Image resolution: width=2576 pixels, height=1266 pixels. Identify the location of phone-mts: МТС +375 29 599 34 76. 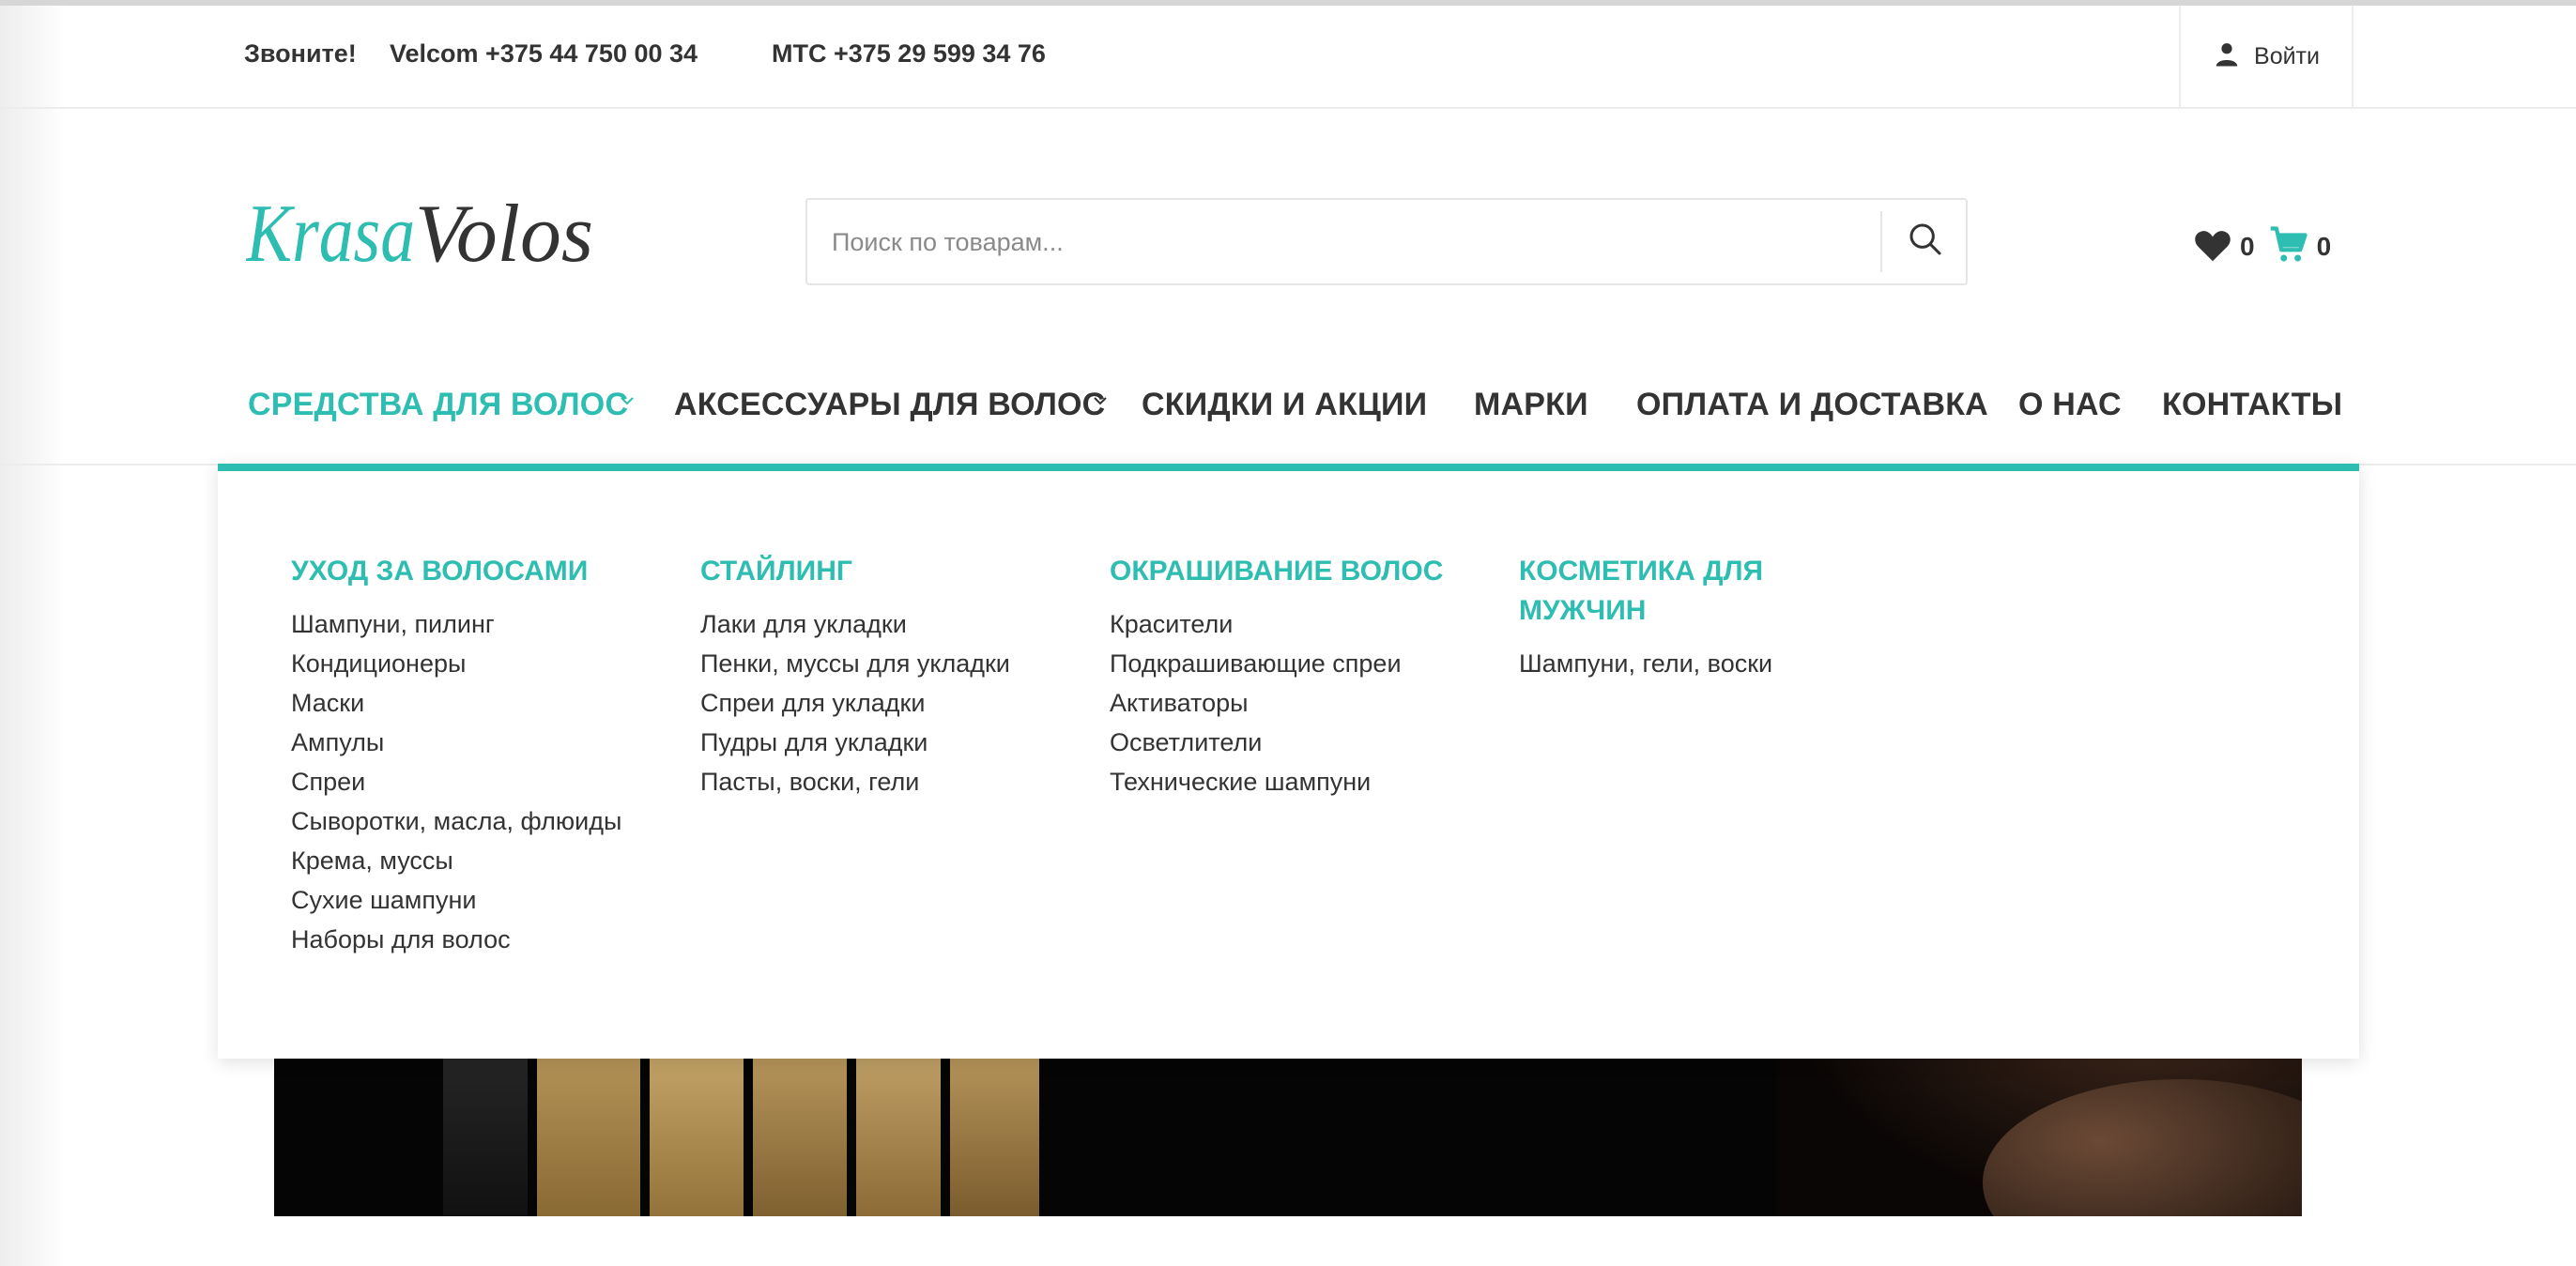
(909, 54).